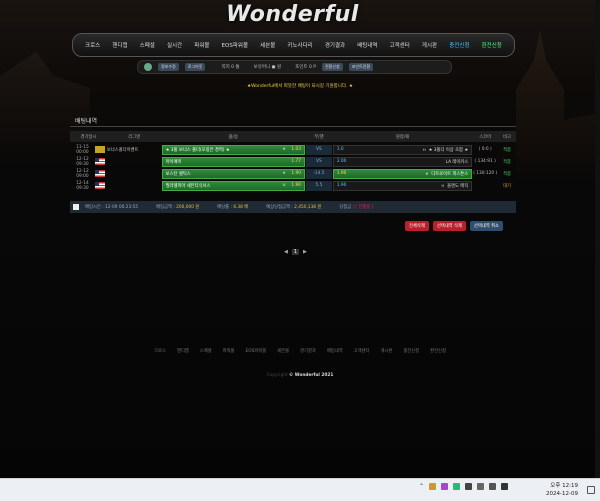 This screenshot has height=501, width=600. Describe the element at coordinates (429, 45) in the screenshot. I see `nav-item: 게시판` at that location.